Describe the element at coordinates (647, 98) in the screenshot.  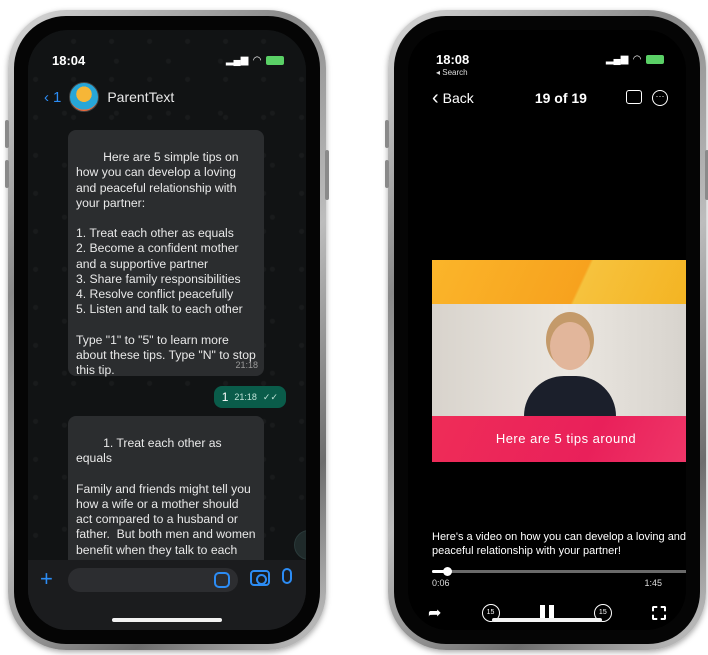
I see `media-actions: ···` at that location.